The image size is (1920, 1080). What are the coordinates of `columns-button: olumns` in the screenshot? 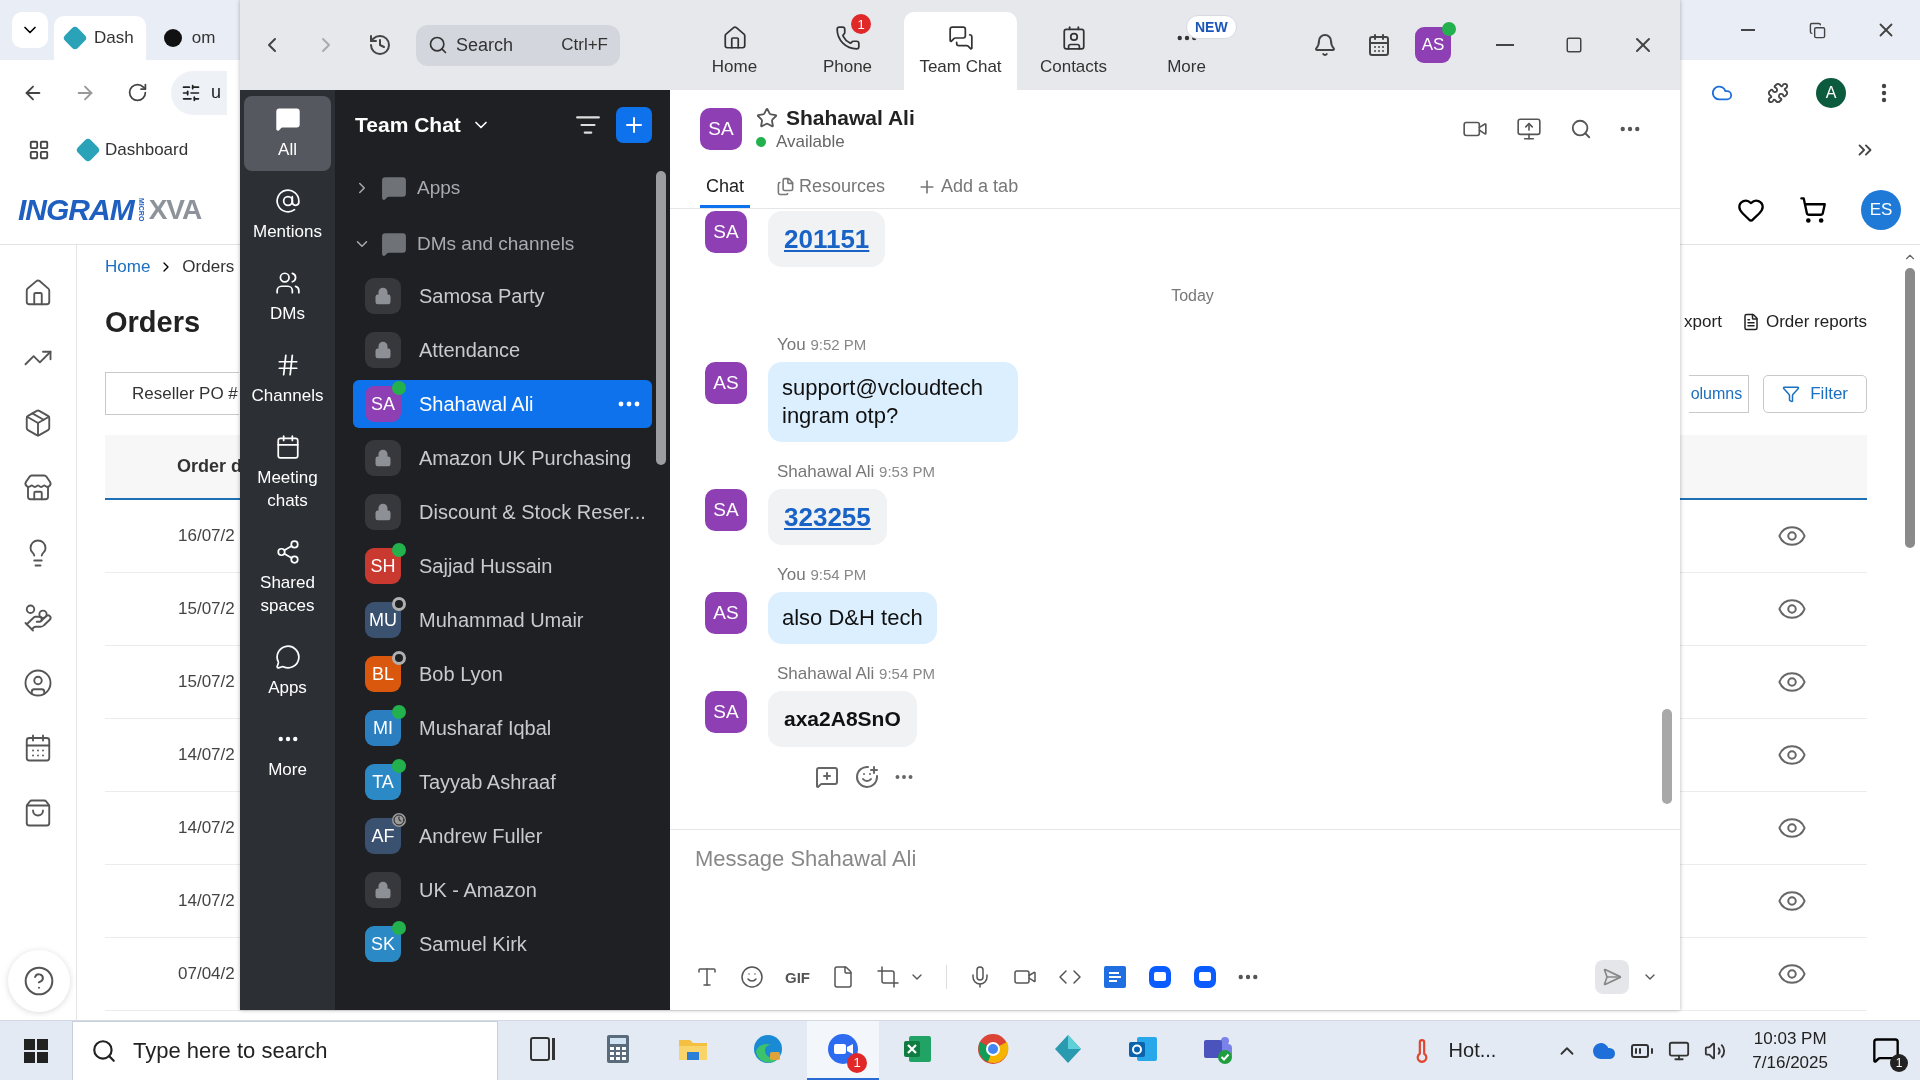 It's located at (1719, 393).